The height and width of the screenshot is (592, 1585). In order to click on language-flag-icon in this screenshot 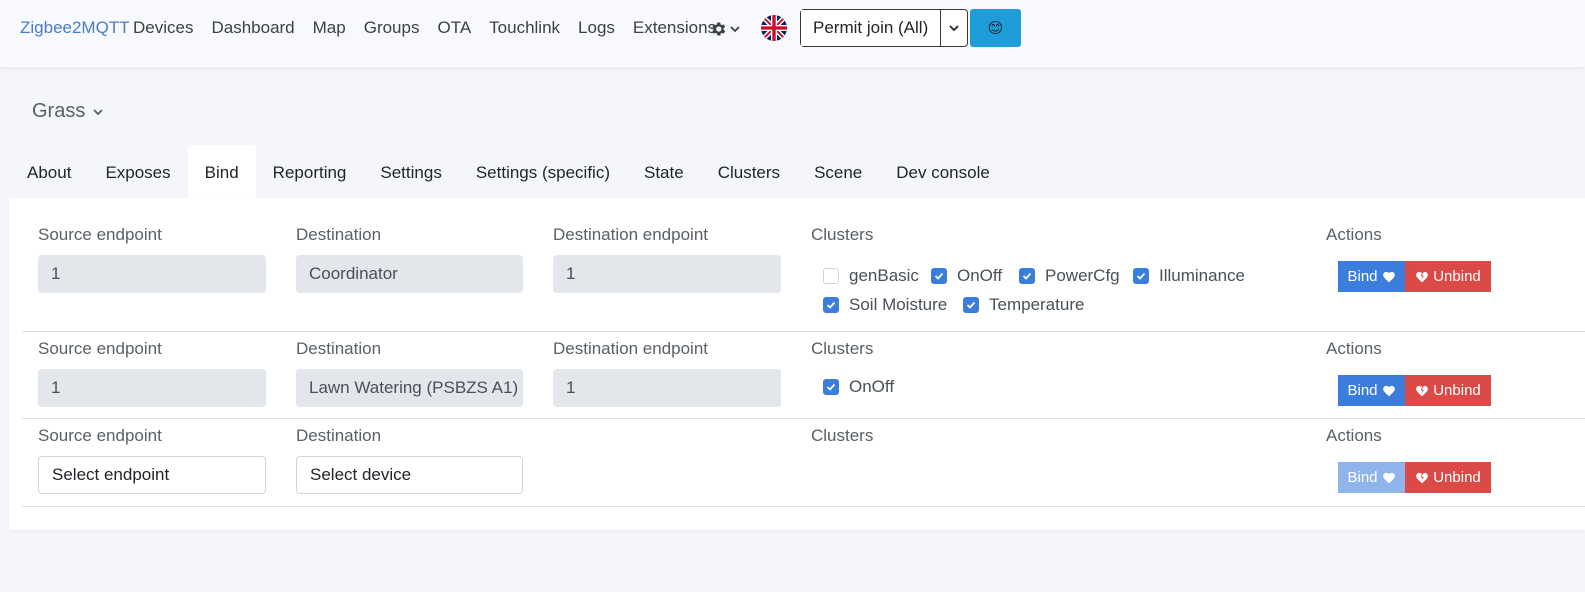, I will do `click(774, 28)`.